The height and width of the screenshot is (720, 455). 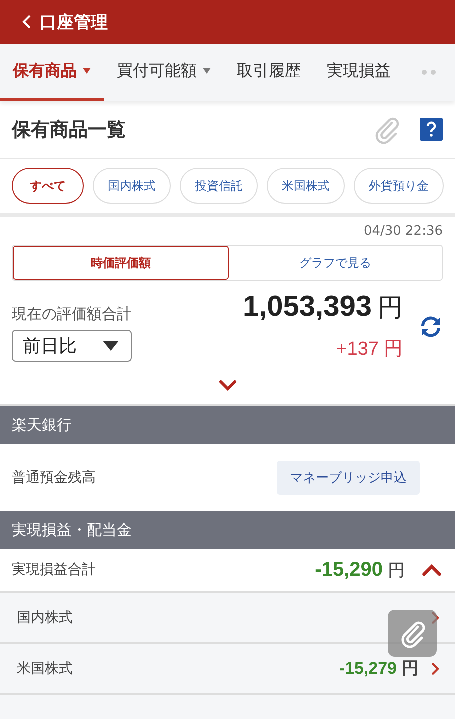 What do you see at coordinates (45, 617) in the screenshot?
I see `category-label: 国内株式` at bounding box center [45, 617].